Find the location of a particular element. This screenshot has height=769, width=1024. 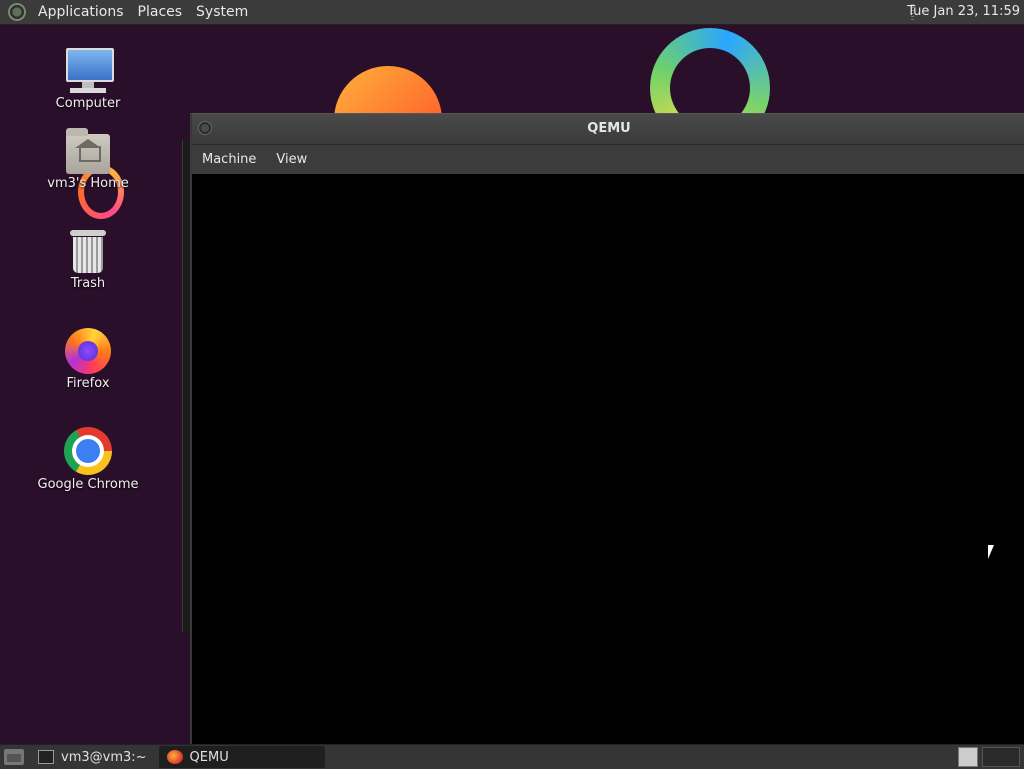

window-title: QEMU is located at coordinates (609, 128).